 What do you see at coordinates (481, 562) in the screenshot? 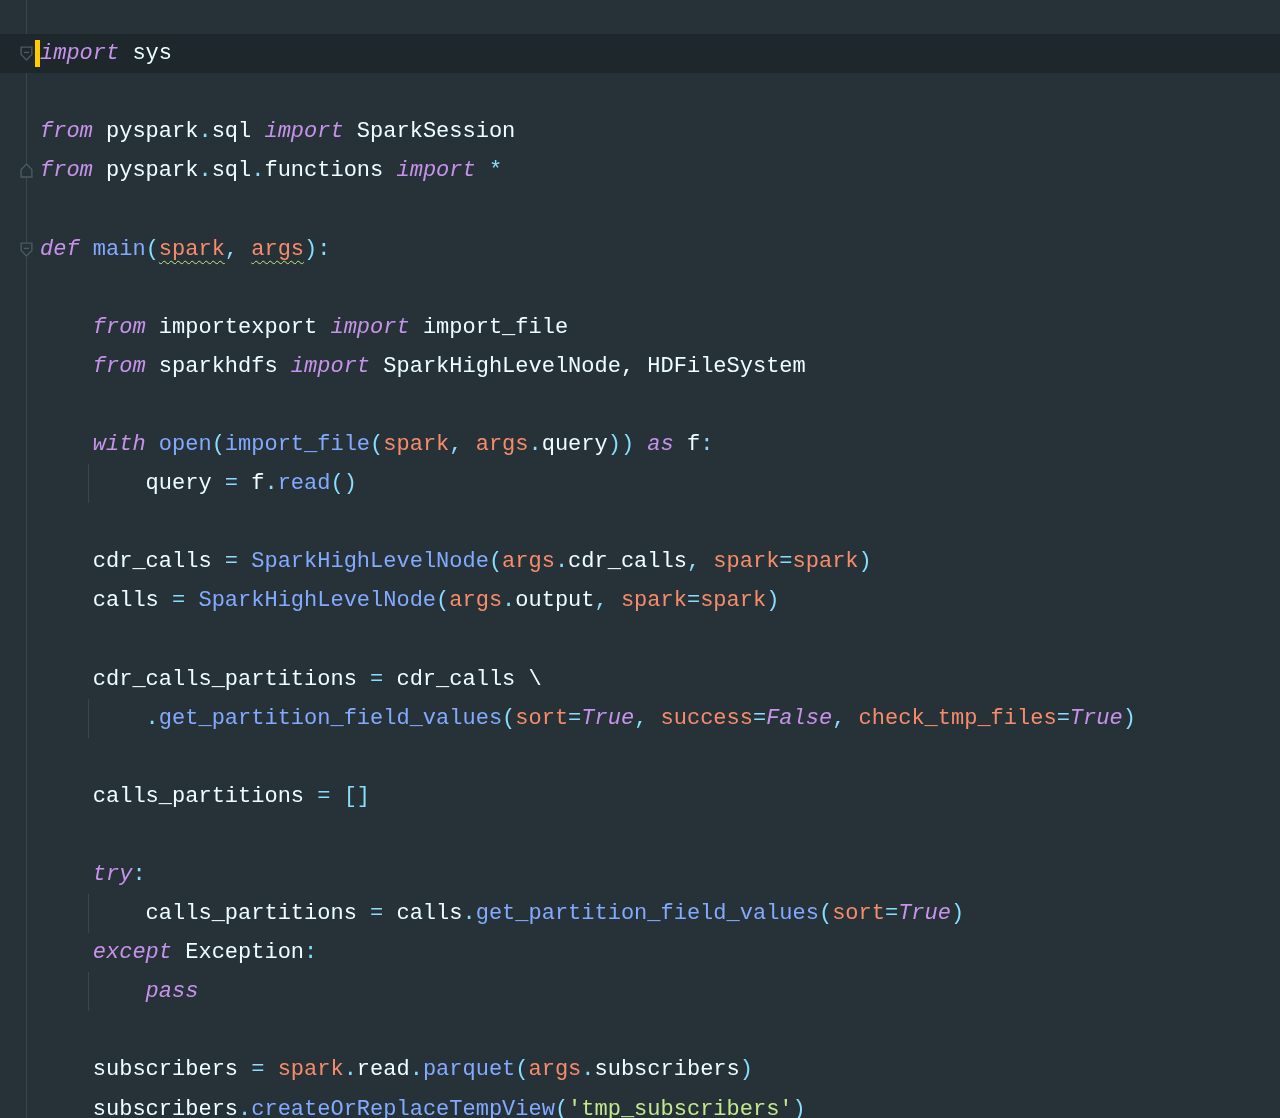
I see `code-line: cdr_calls = SparkHighLevelNode(args.cdr_calls, spark=spark)` at bounding box center [481, 562].